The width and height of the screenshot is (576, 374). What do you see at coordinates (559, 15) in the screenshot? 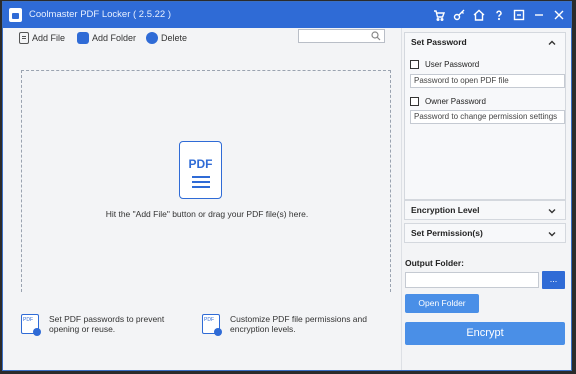
I see `close-icon` at bounding box center [559, 15].